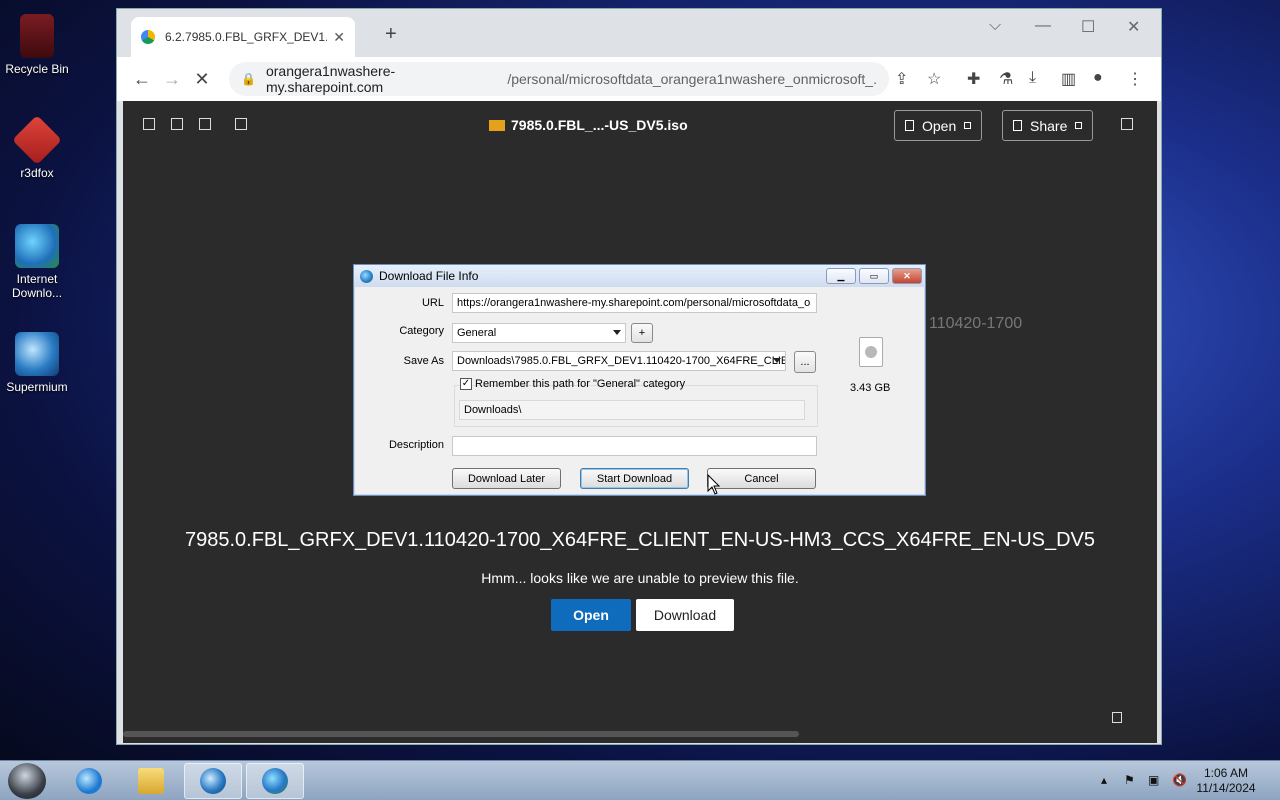  I want to click on downloads-icon: ⤓, so click(1032, 78).